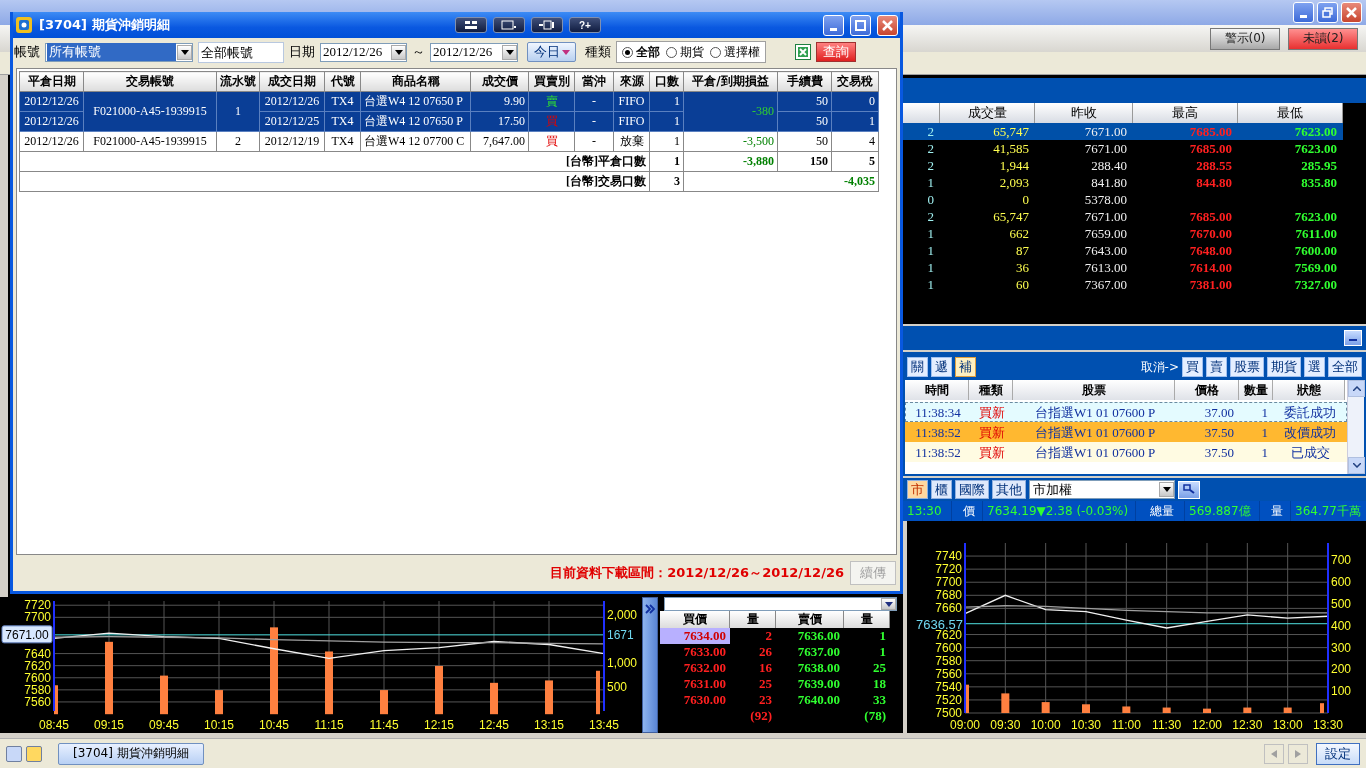 This screenshot has height=768, width=1366. I want to click on order-row: 11:38:52 買新 台指選W1 01 07600 P 37.50 1 改價成功, so click(1126, 432).